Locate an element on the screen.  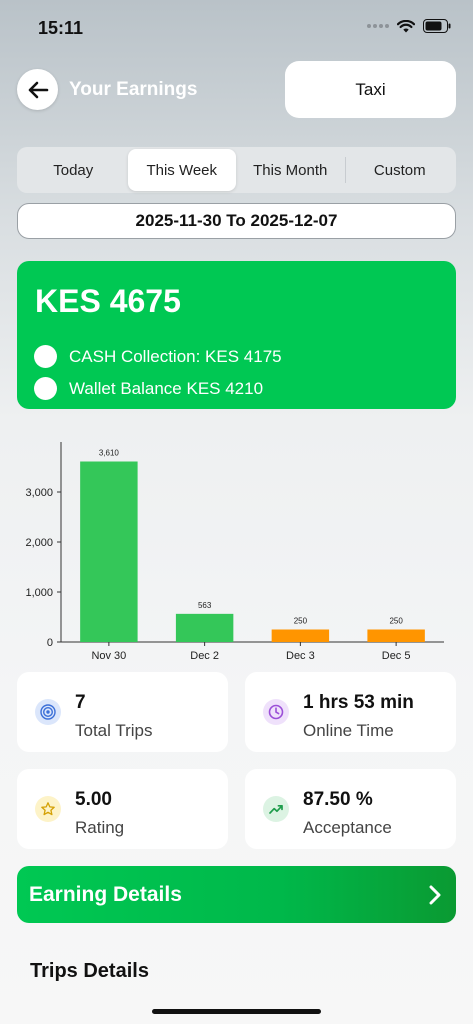
trend-up-icon is located at coordinates (276, 809).